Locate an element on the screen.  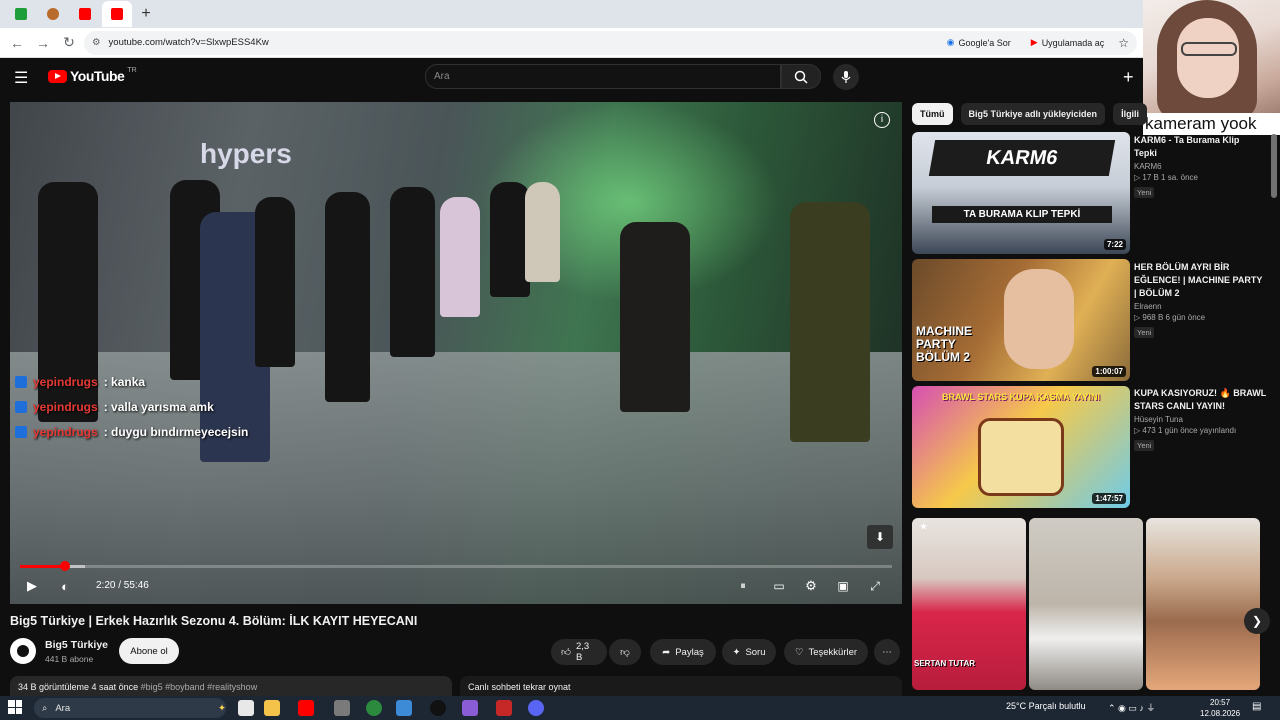
search-button is located at coordinates (801, 76).